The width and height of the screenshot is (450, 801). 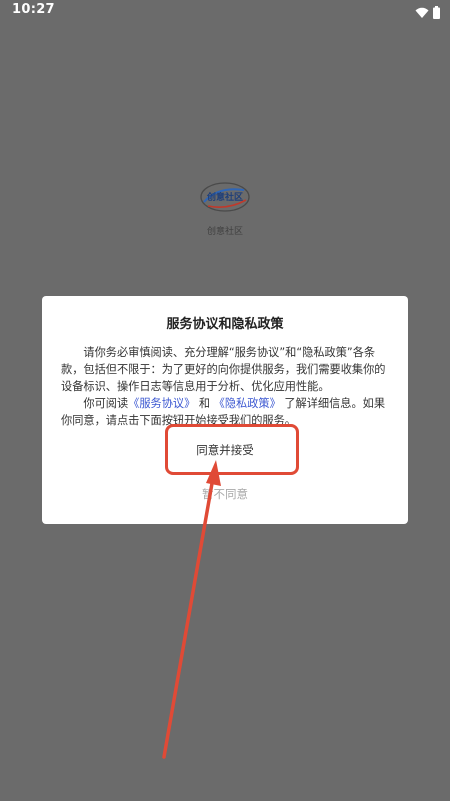 What do you see at coordinates (204, 403) in the screenshot?
I see `paragraph-2-and: 和` at bounding box center [204, 403].